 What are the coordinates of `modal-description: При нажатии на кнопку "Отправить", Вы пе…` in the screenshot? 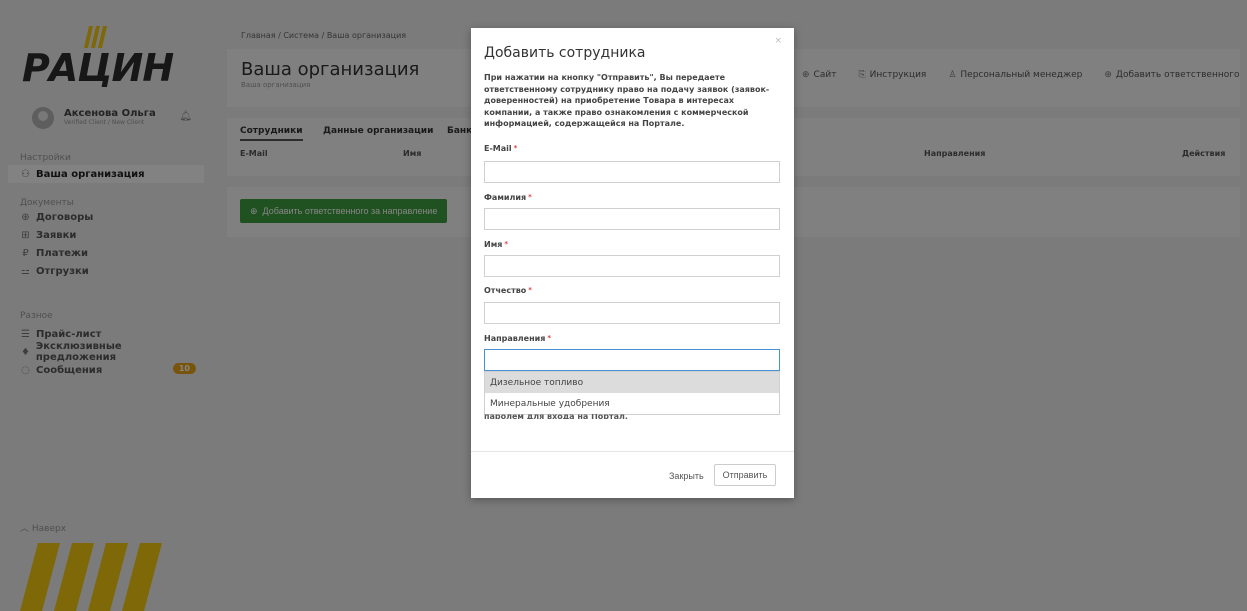 It's located at (627, 100).